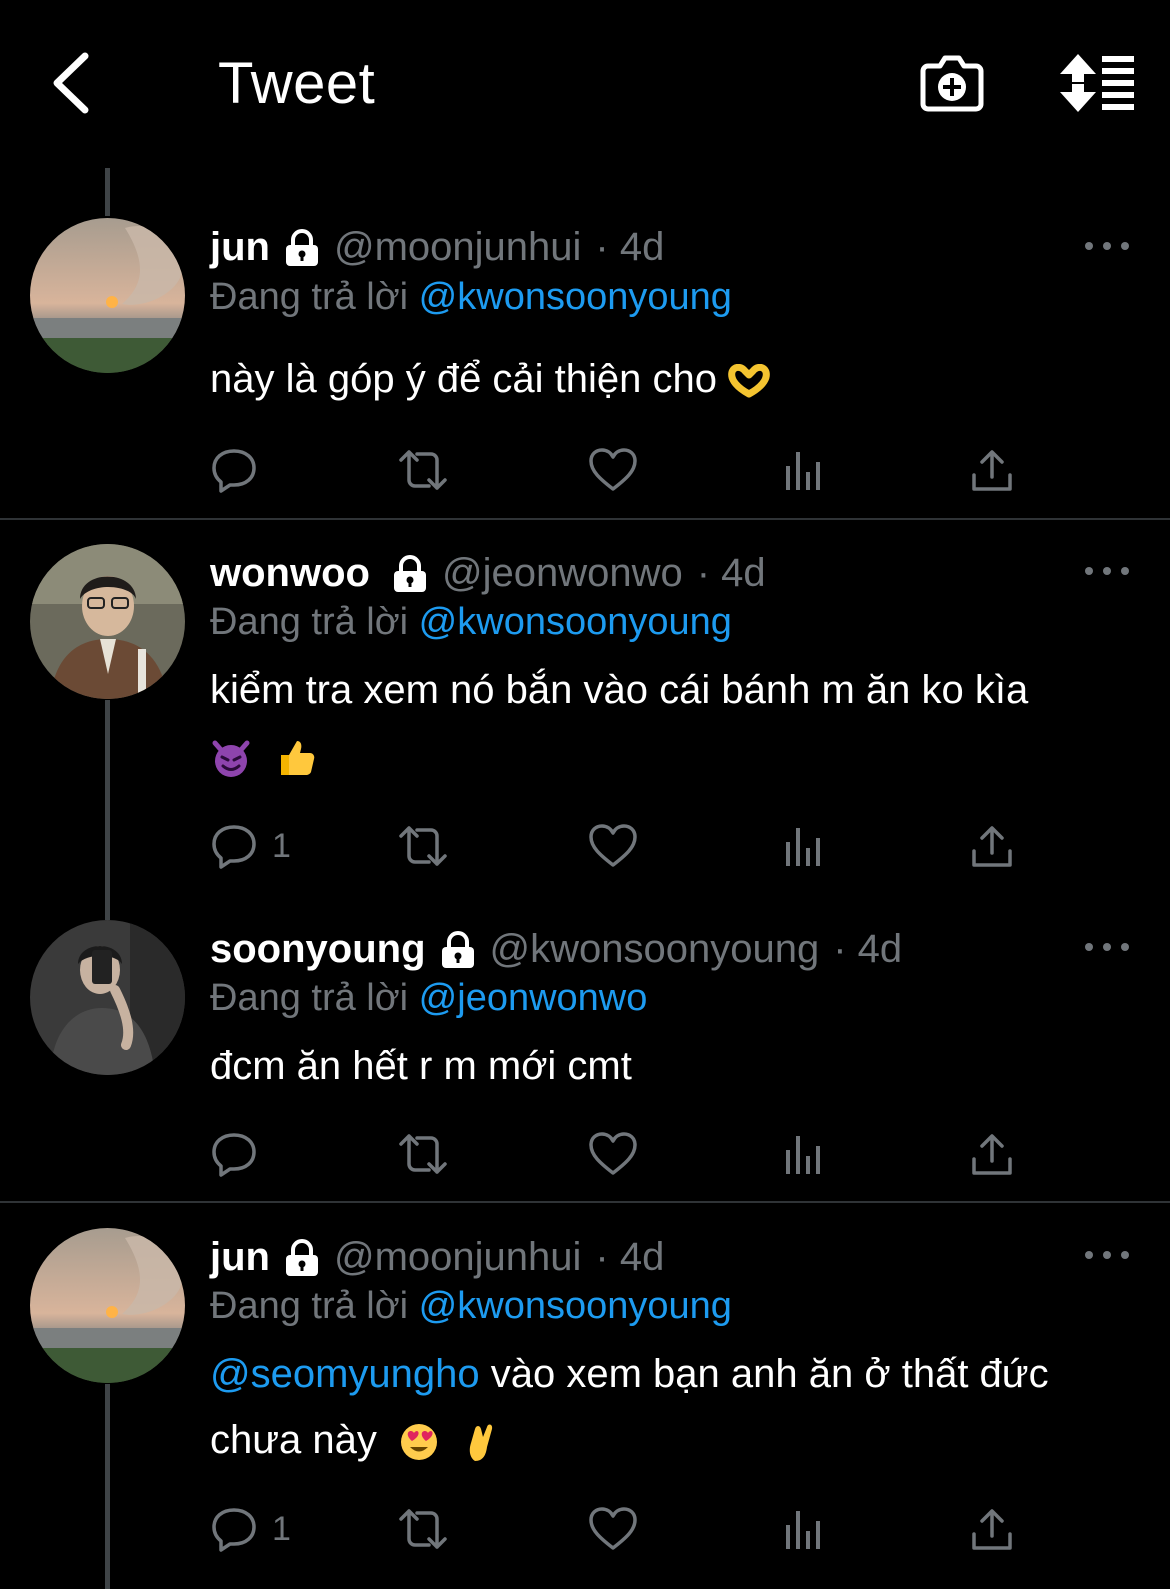  I want to click on tweet-text: đcm ăn hết r m mới cmt, so click(675, 1066).